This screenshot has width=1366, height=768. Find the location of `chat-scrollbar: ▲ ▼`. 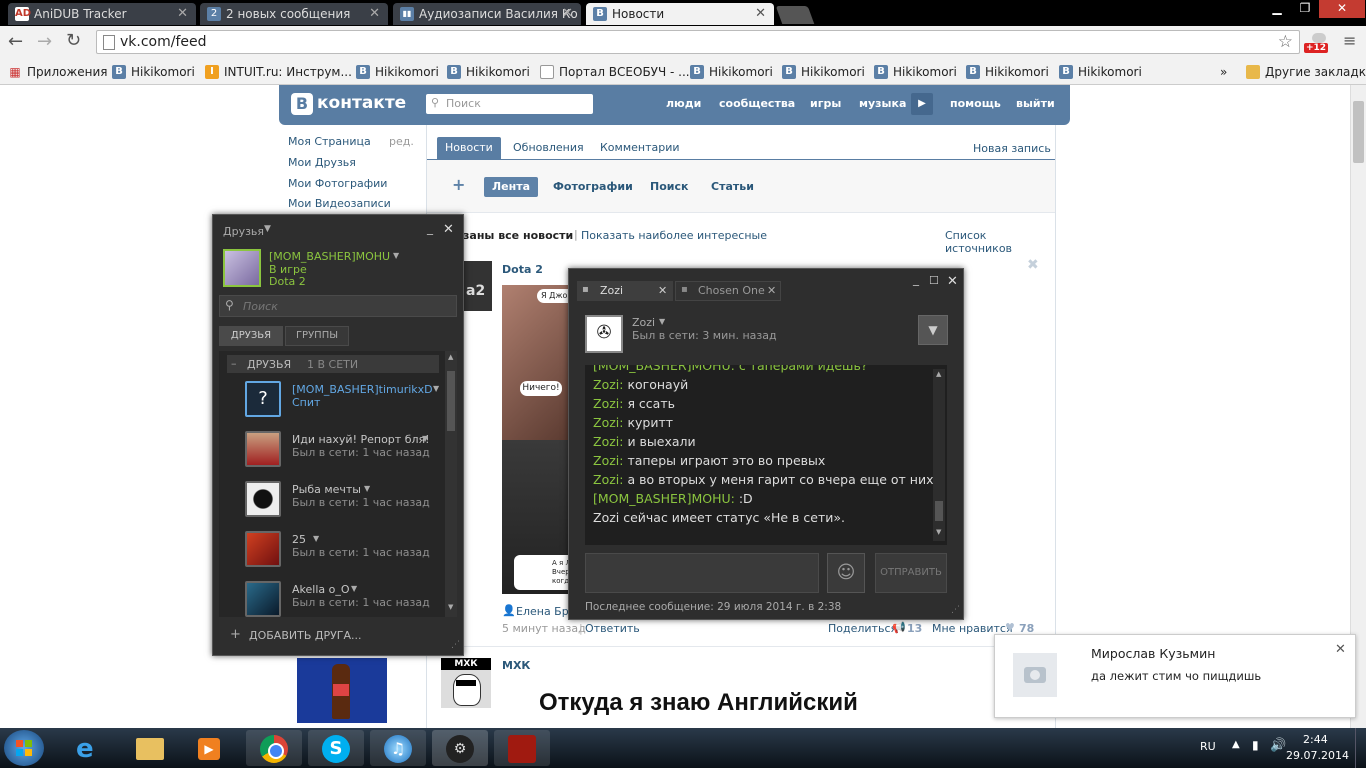

chat-scrollbar: ▲ ▼ is located at coordinates (939, 455).